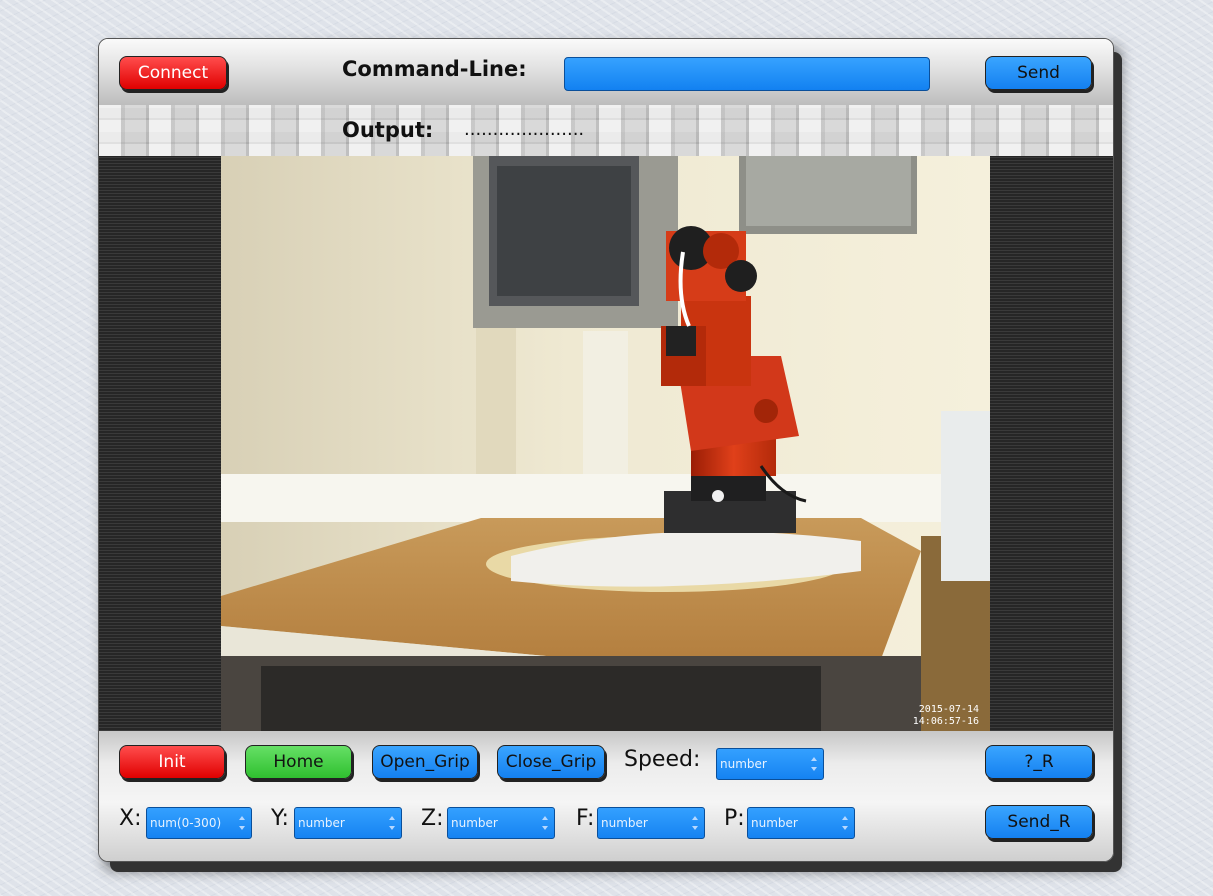 This screenshot has width=1213, height=896. What do you see at coordinates (624, 823) in the screenshot?
I see `f-placeholder: number` at bounding box center [624, 823].